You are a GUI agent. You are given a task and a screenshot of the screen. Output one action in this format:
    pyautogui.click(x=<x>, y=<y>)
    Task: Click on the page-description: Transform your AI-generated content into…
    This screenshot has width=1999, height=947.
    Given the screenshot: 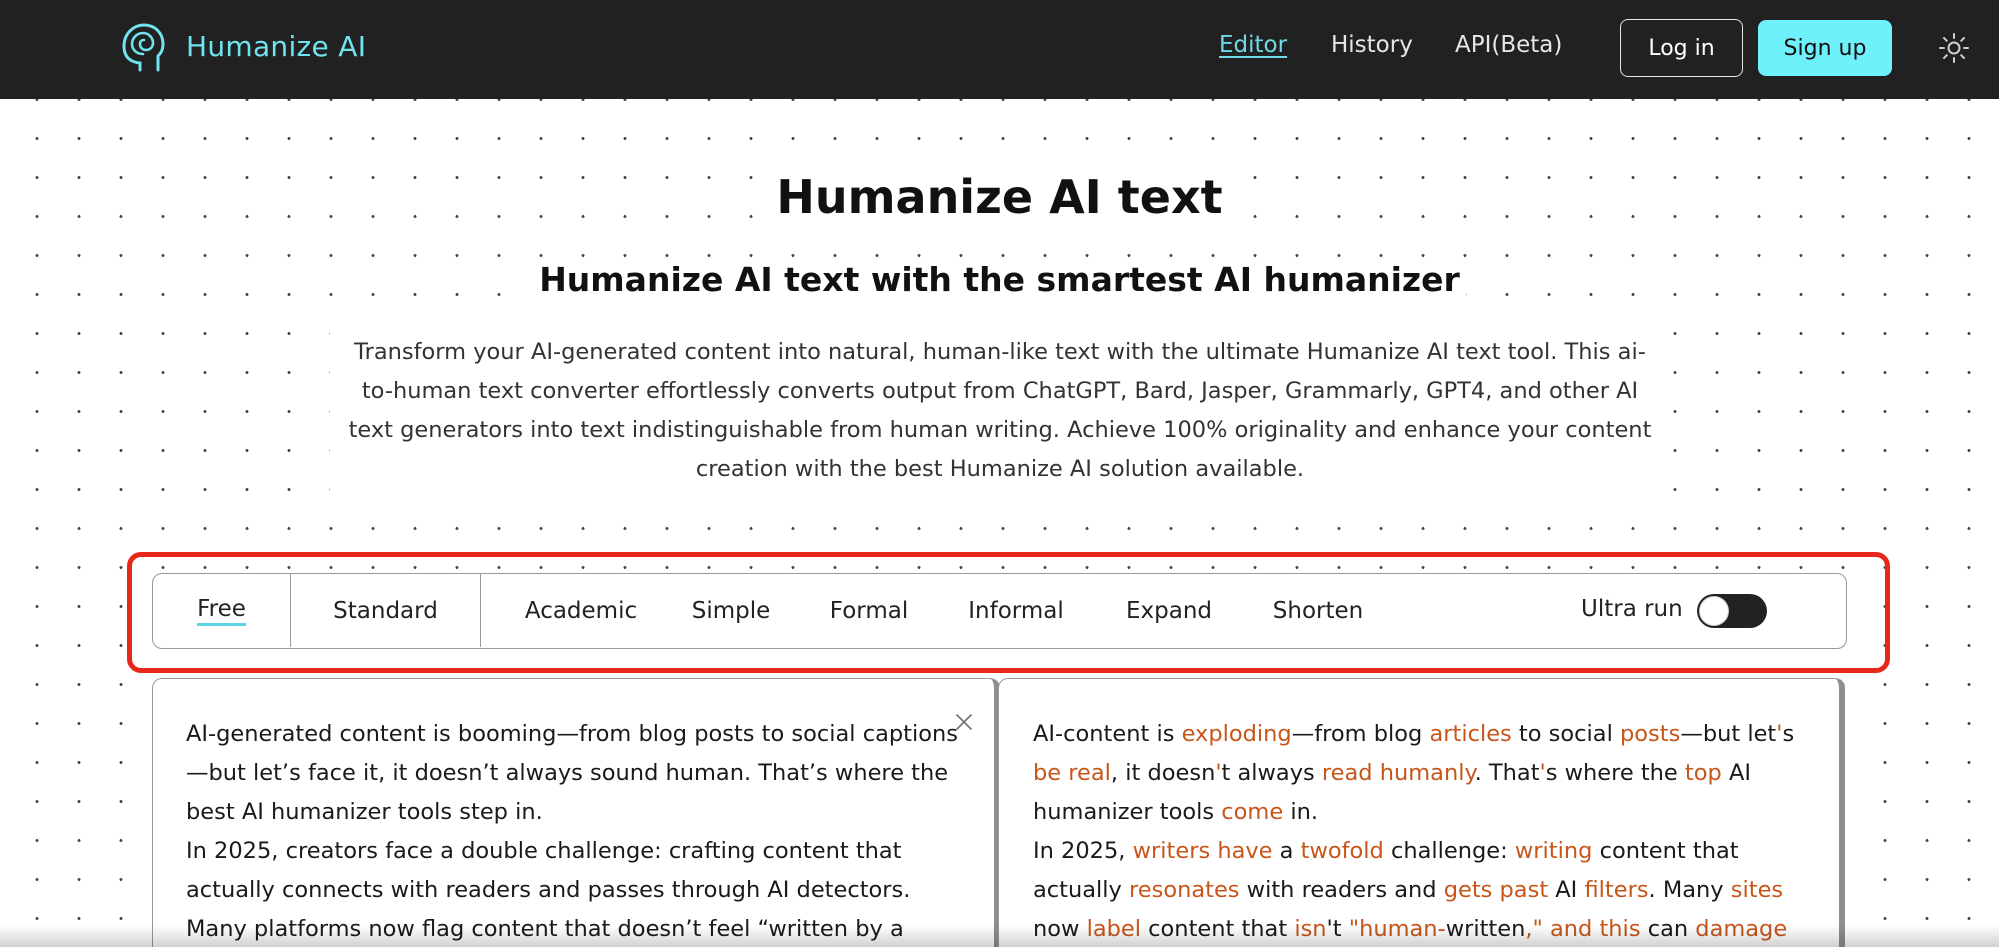 What is the action you would take?
    pyautogui.click(x=1000, y=410)
    